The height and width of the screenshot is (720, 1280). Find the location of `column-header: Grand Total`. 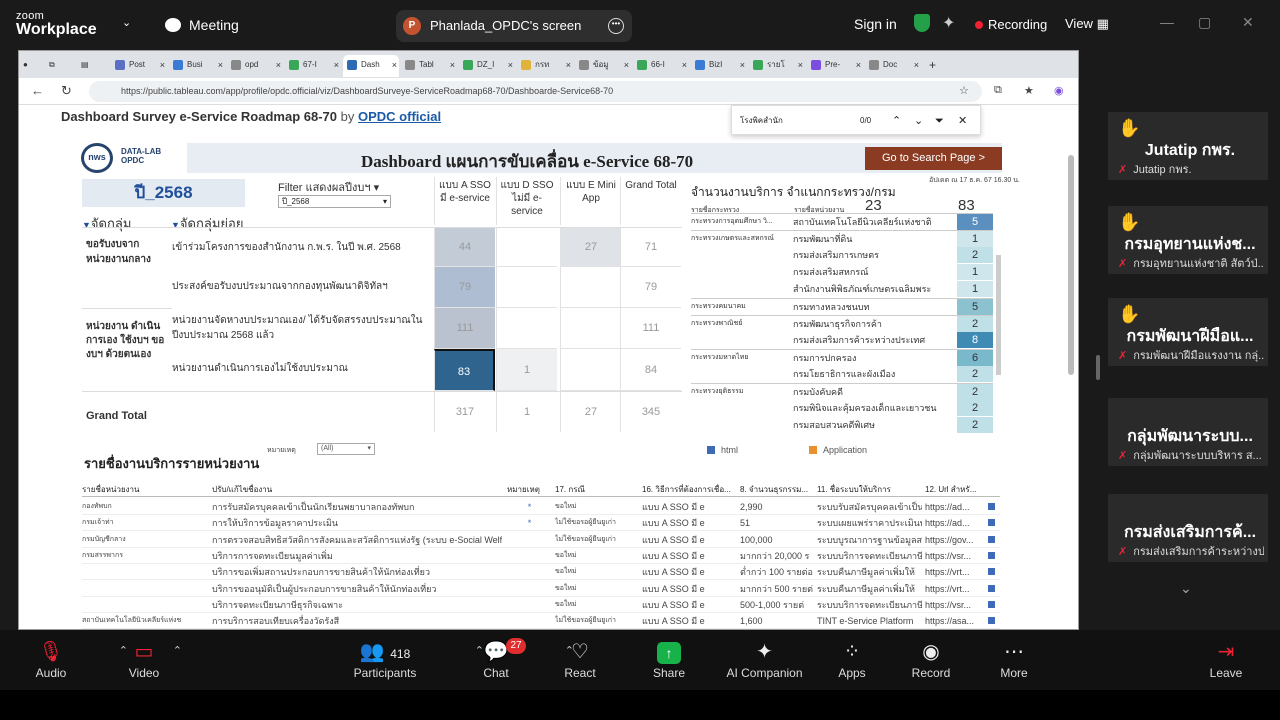

column-header: Grand Total is located at coordinates (650, 201).